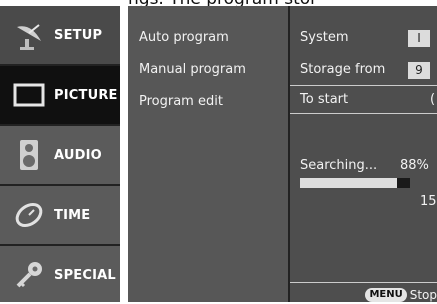 This screenshot has width=437, height=304. Describe the element at coordinates (343, 69) in the screenshot. I see `storage-from-label: Storage from` at that location.